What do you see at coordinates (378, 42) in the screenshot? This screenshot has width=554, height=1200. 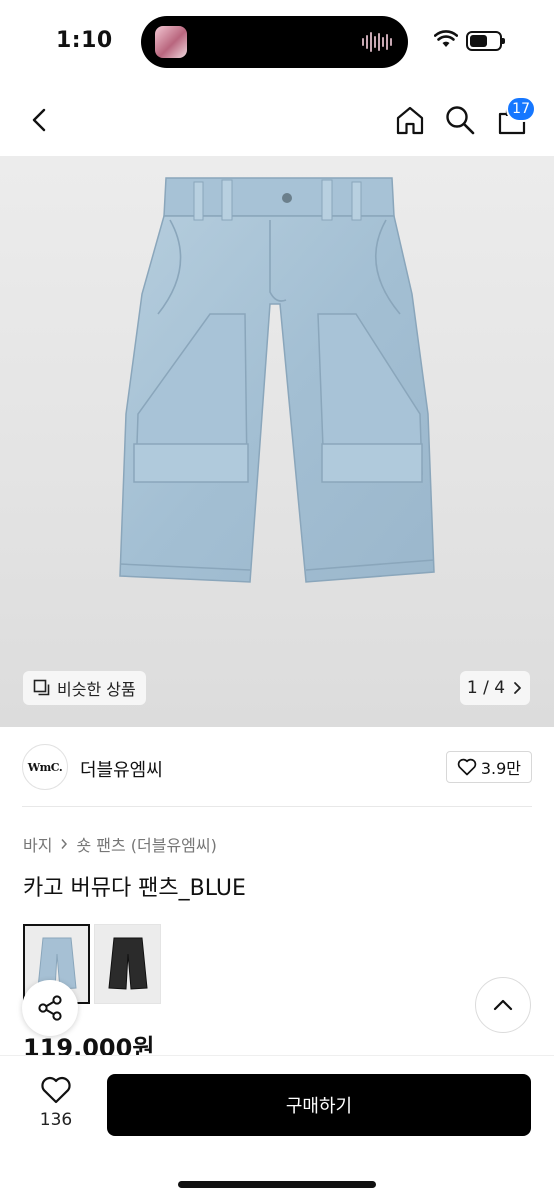 I see `audio-waveform-icon` at bounding box center [378, 42].